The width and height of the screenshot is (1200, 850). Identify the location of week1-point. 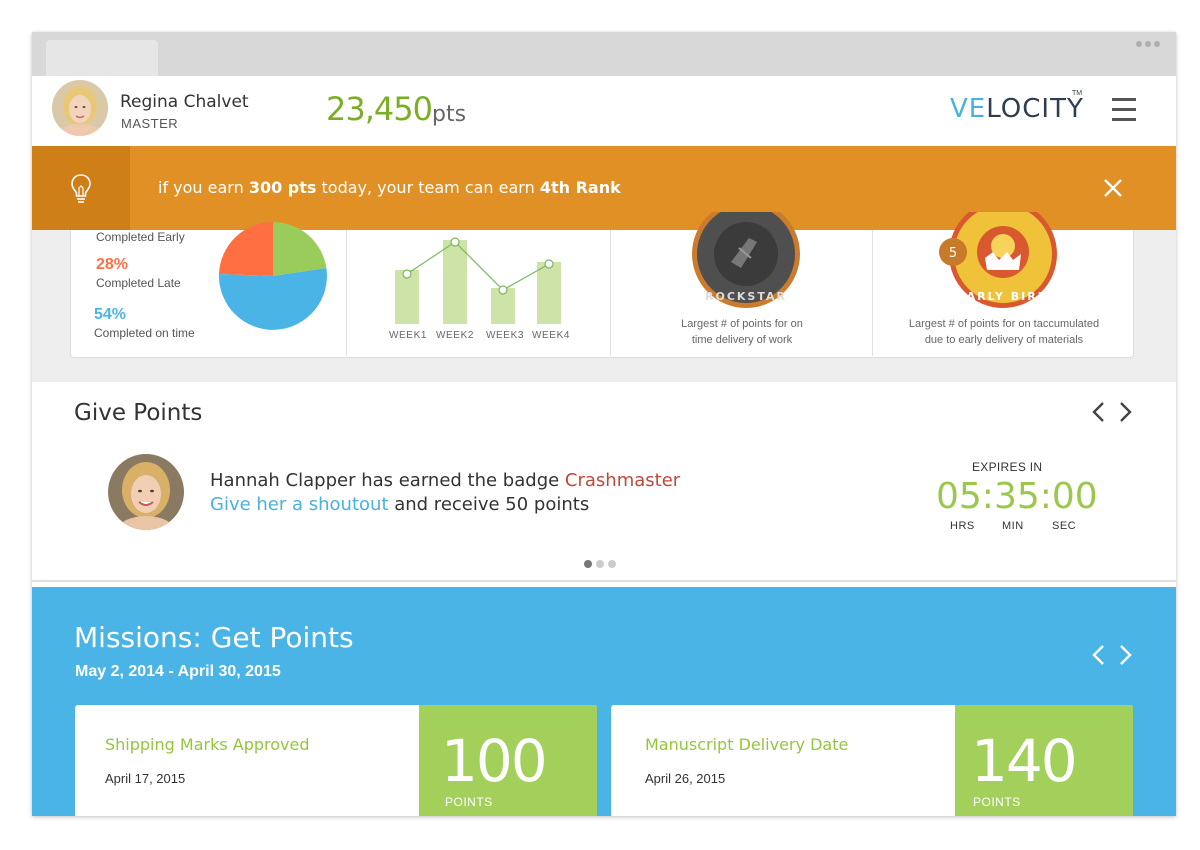
(407, 274).